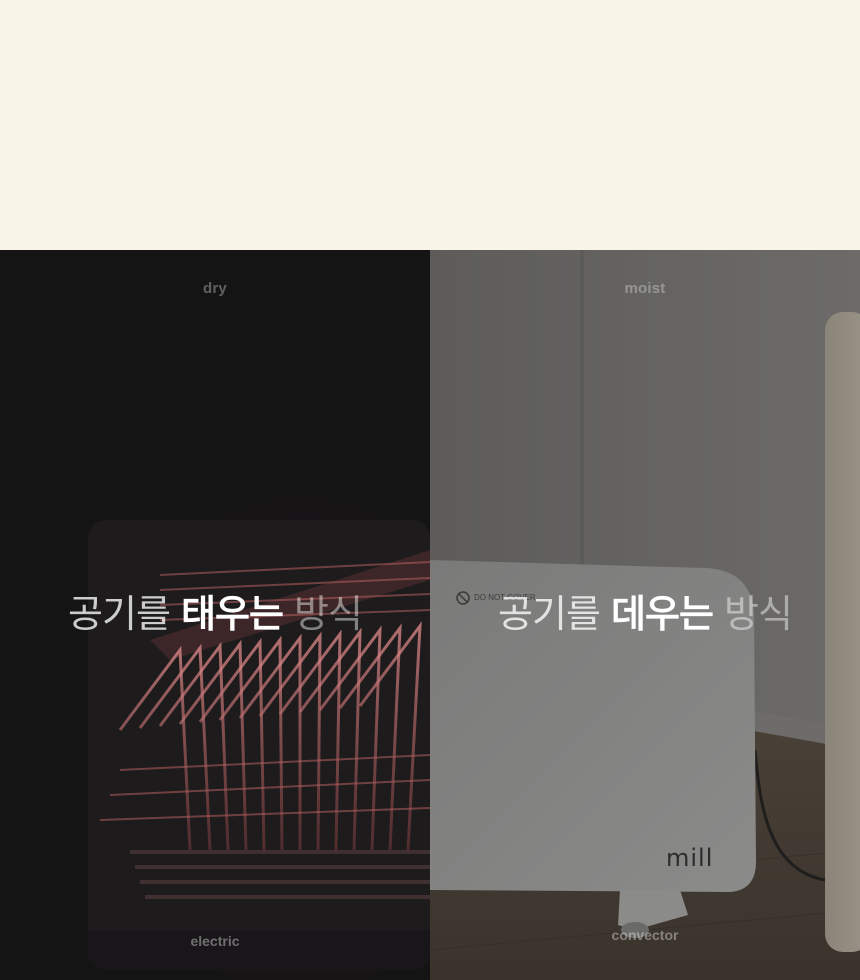 Image resolution: width=860 pixels, height=980 pixels. Describe the element at coordinates (232, 614) in the screenshot. I see `headline-emphasis-burn: 태우는` at that location.